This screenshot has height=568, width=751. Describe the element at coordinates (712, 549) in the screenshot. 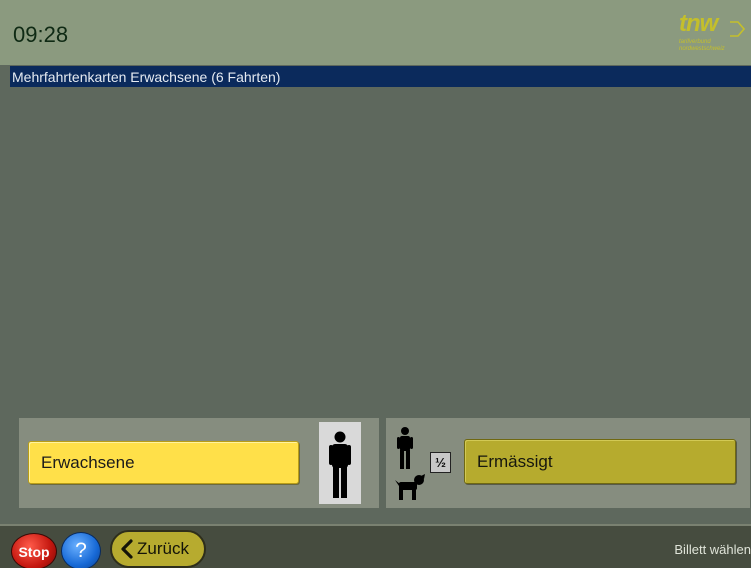

I see `status-text: Billett wählen` at that location.